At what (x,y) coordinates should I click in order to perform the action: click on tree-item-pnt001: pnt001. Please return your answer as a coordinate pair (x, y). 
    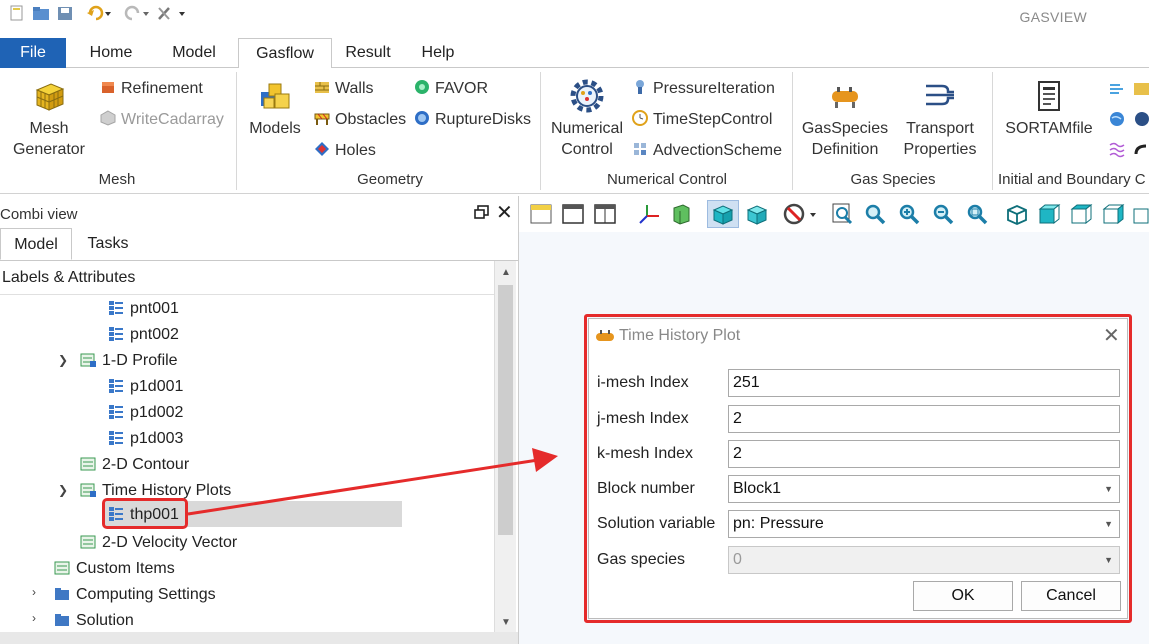
    Looking at the image, I should click on (143, 309).